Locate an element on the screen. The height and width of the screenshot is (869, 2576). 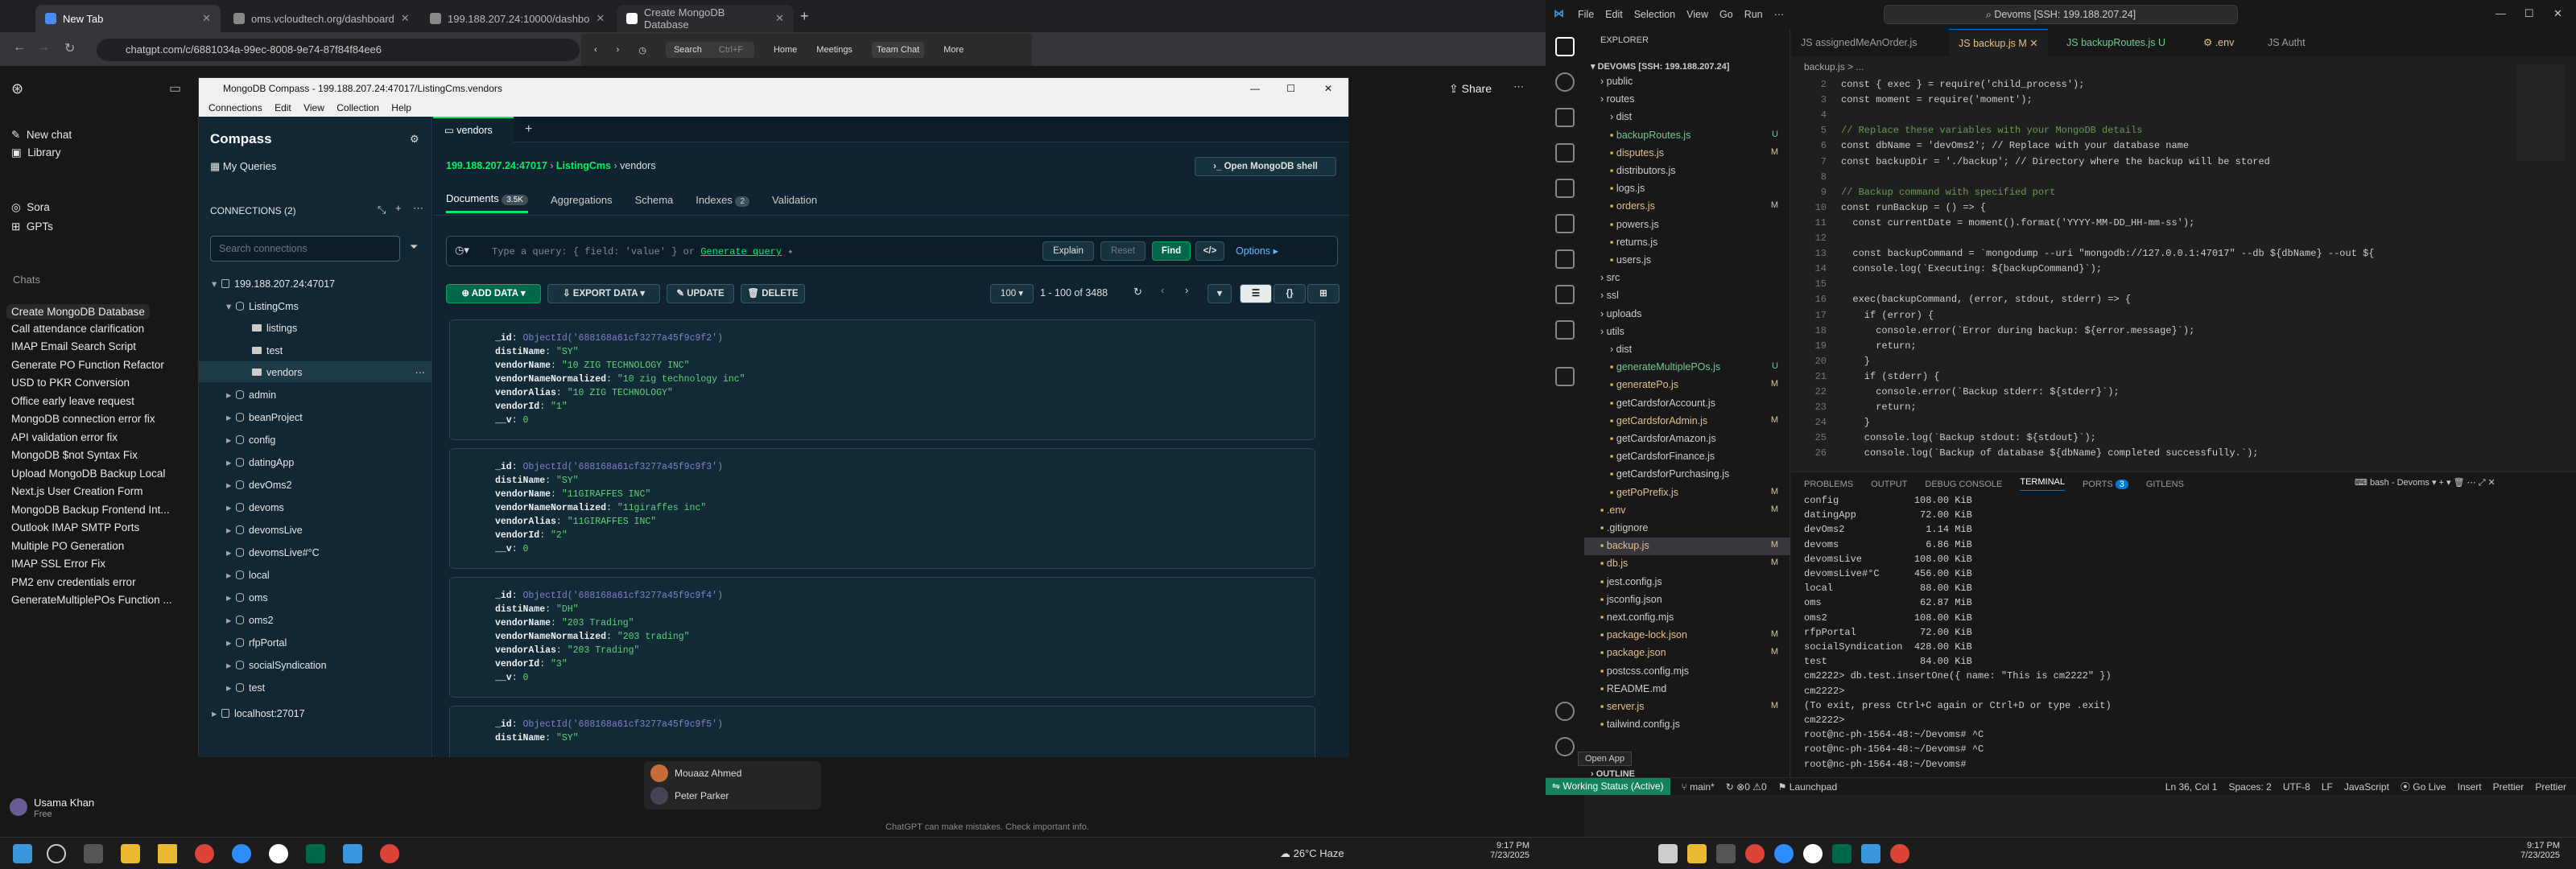
db-item: ▸ oms is located at coordinates (247, 597).